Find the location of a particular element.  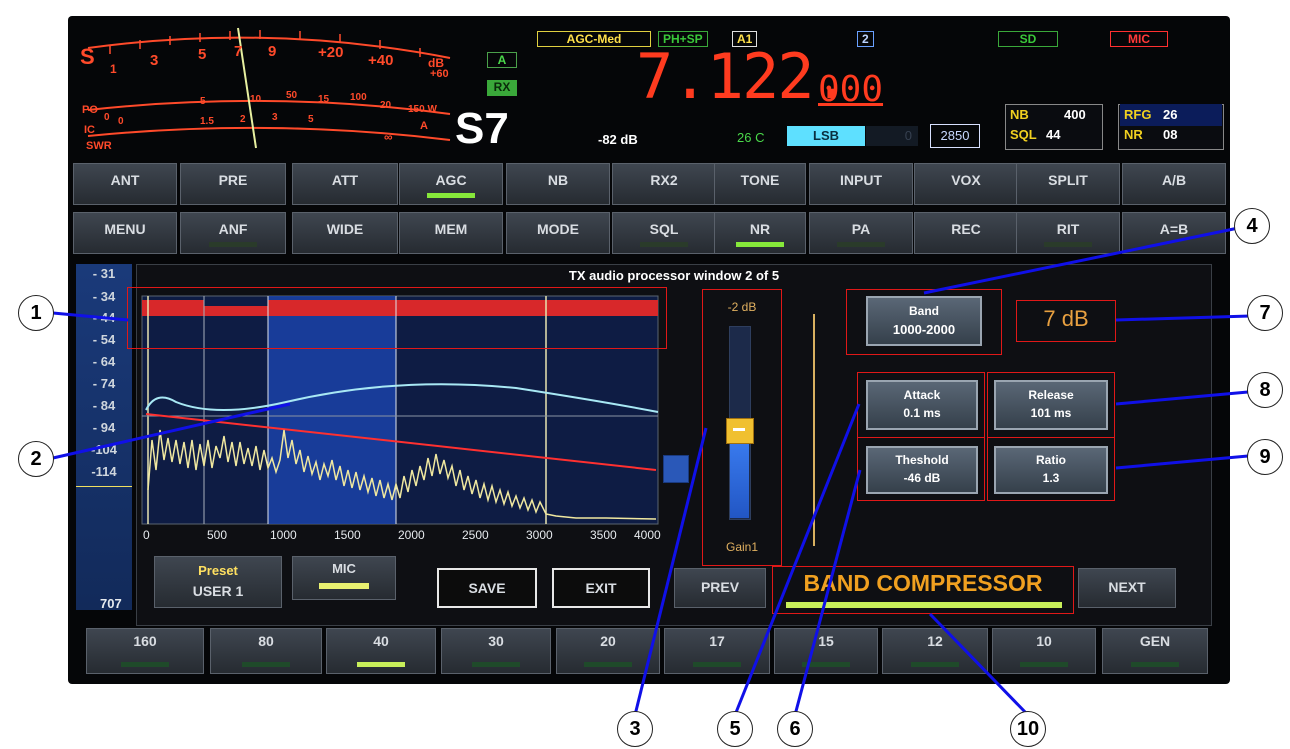

callout-3: 3 is located at coordinates (635, 729).